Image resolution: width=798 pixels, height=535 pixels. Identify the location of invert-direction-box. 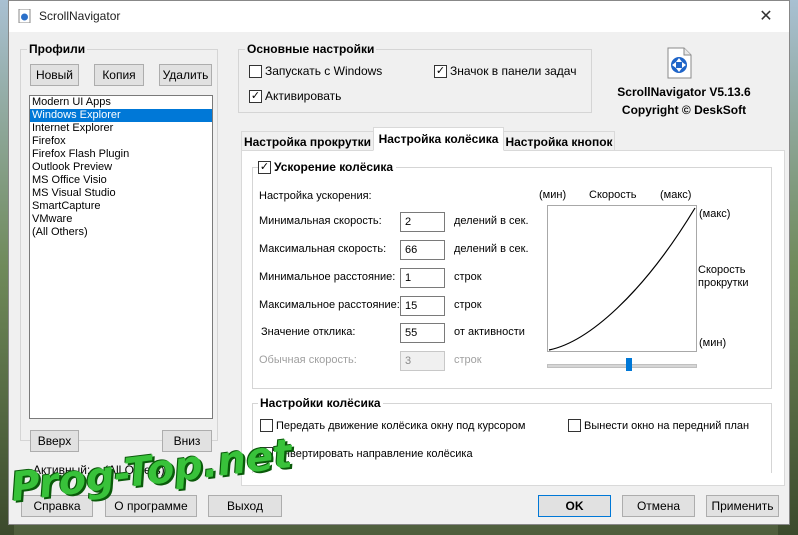
(266, 453).